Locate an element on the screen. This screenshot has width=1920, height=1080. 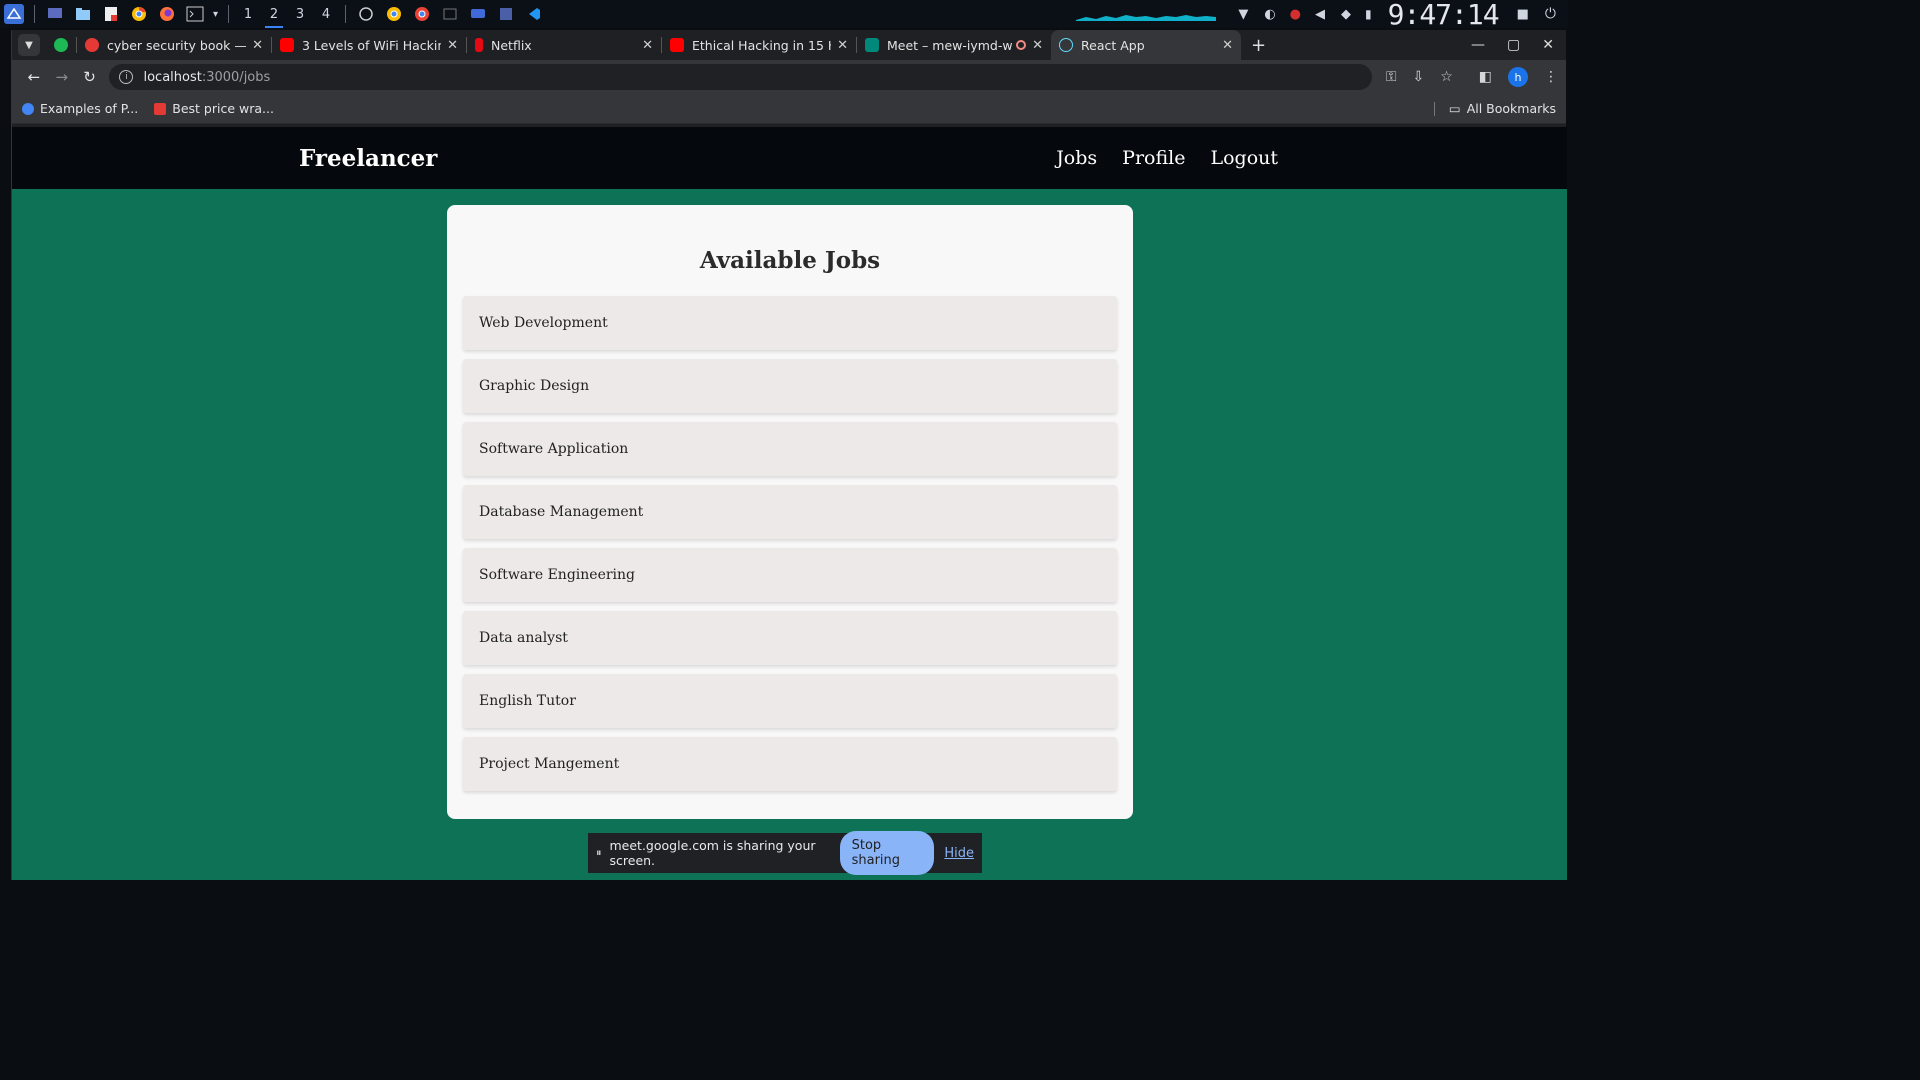
bell-icon: ◆ is located at coordinates (1346, 14).